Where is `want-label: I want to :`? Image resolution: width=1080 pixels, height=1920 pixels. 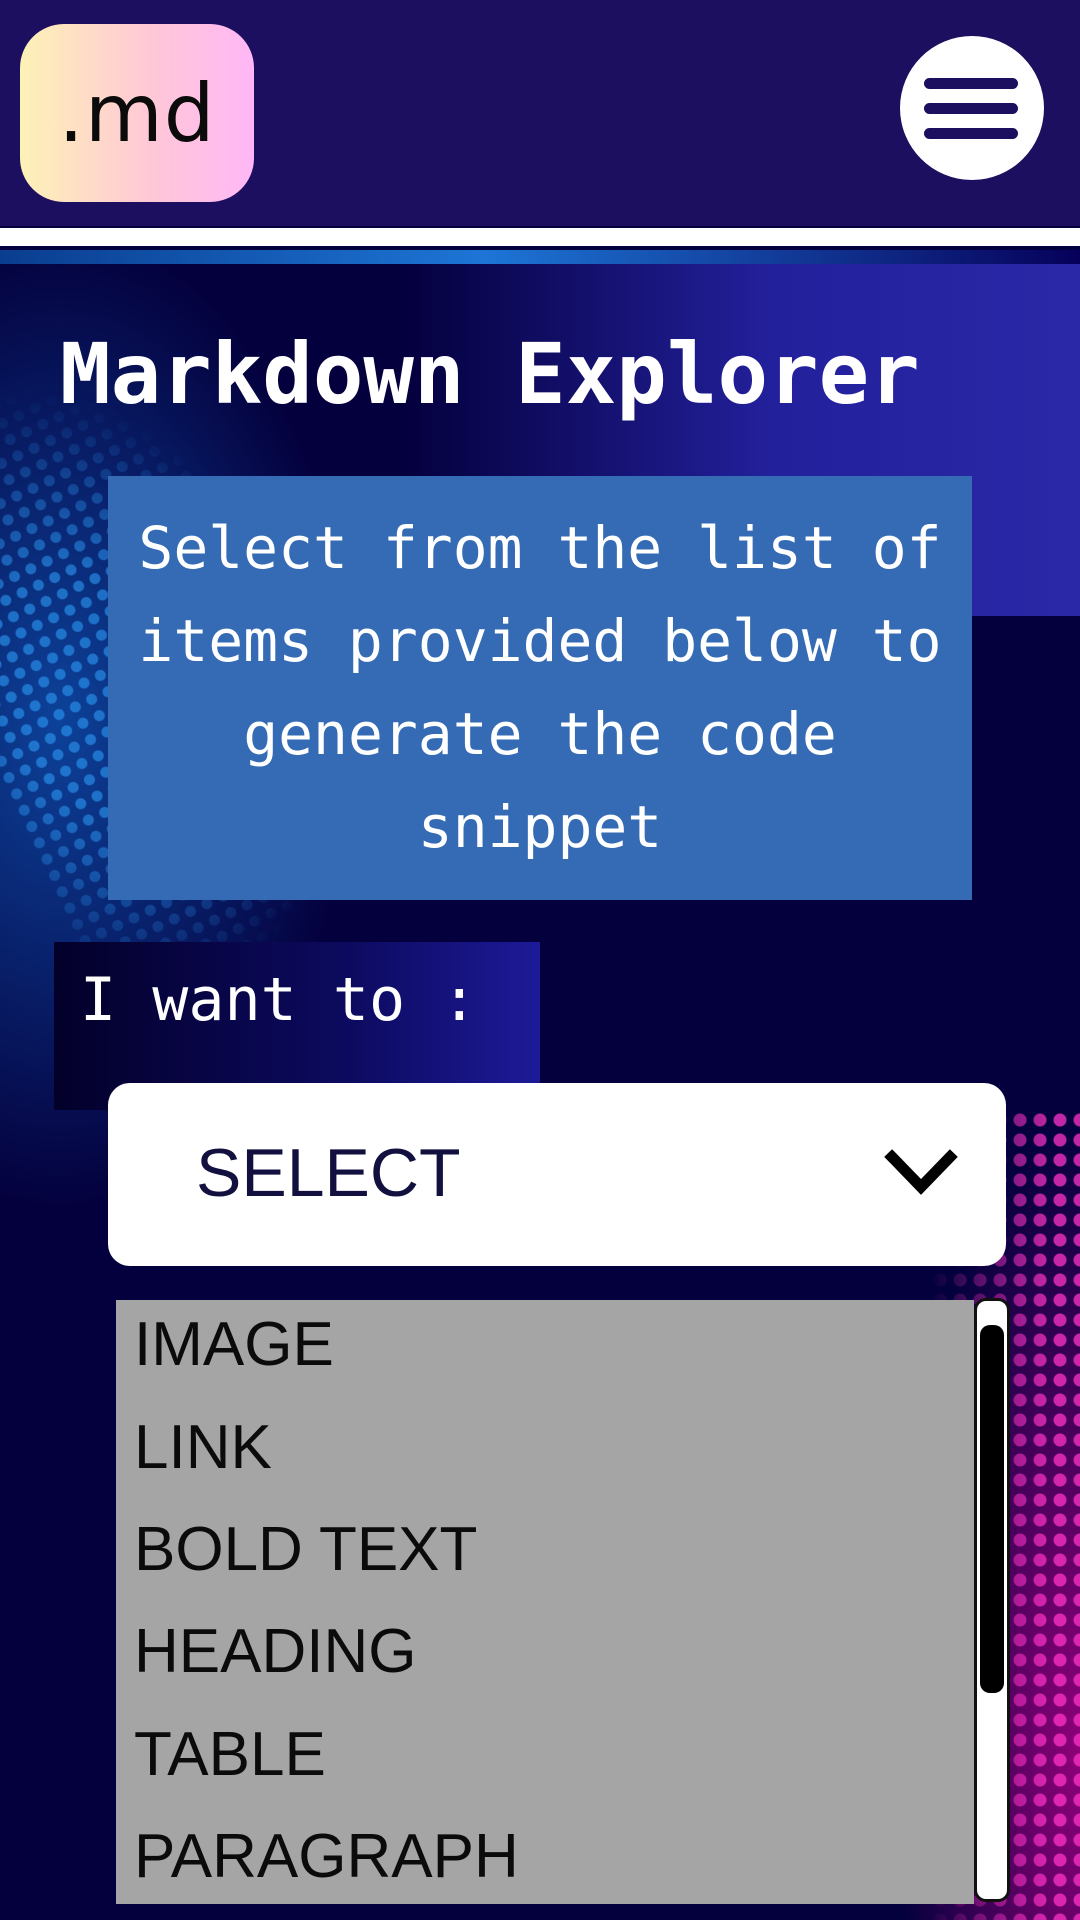
want-label: I want to : is located at coordinates (279, 1000).